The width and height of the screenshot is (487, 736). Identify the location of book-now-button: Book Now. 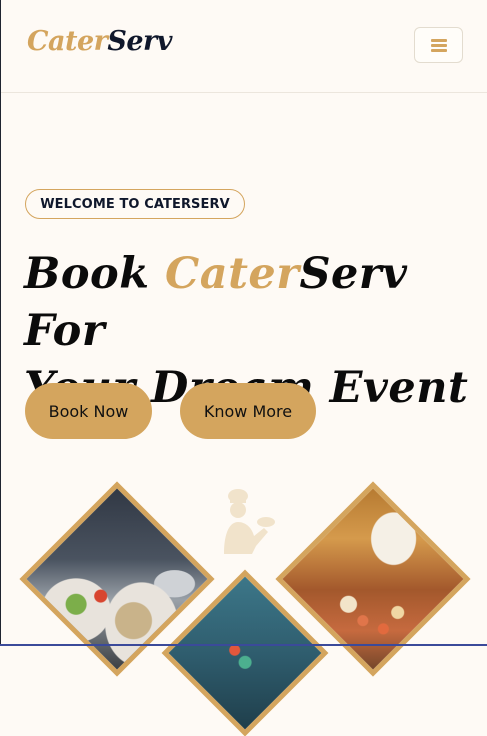
(88, 411).